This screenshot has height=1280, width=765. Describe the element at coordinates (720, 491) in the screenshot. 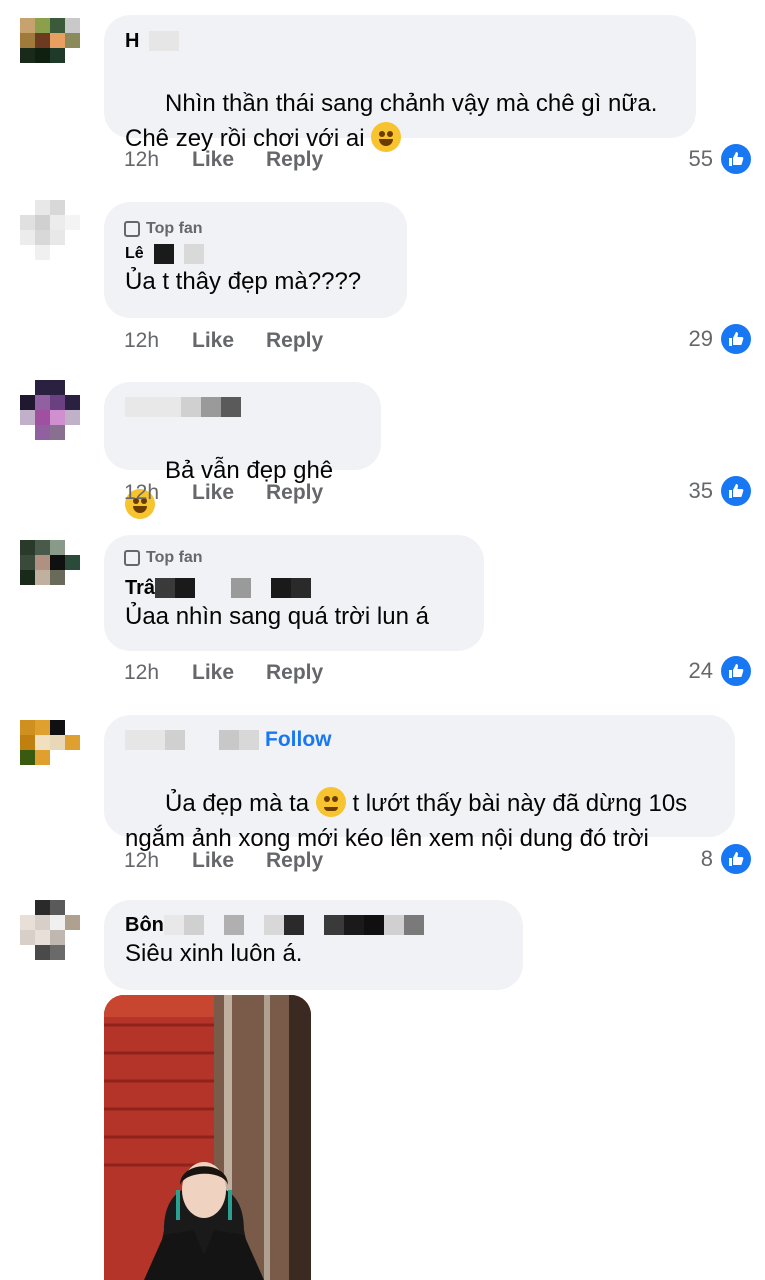

I see `reaction-count: 35` at that location.